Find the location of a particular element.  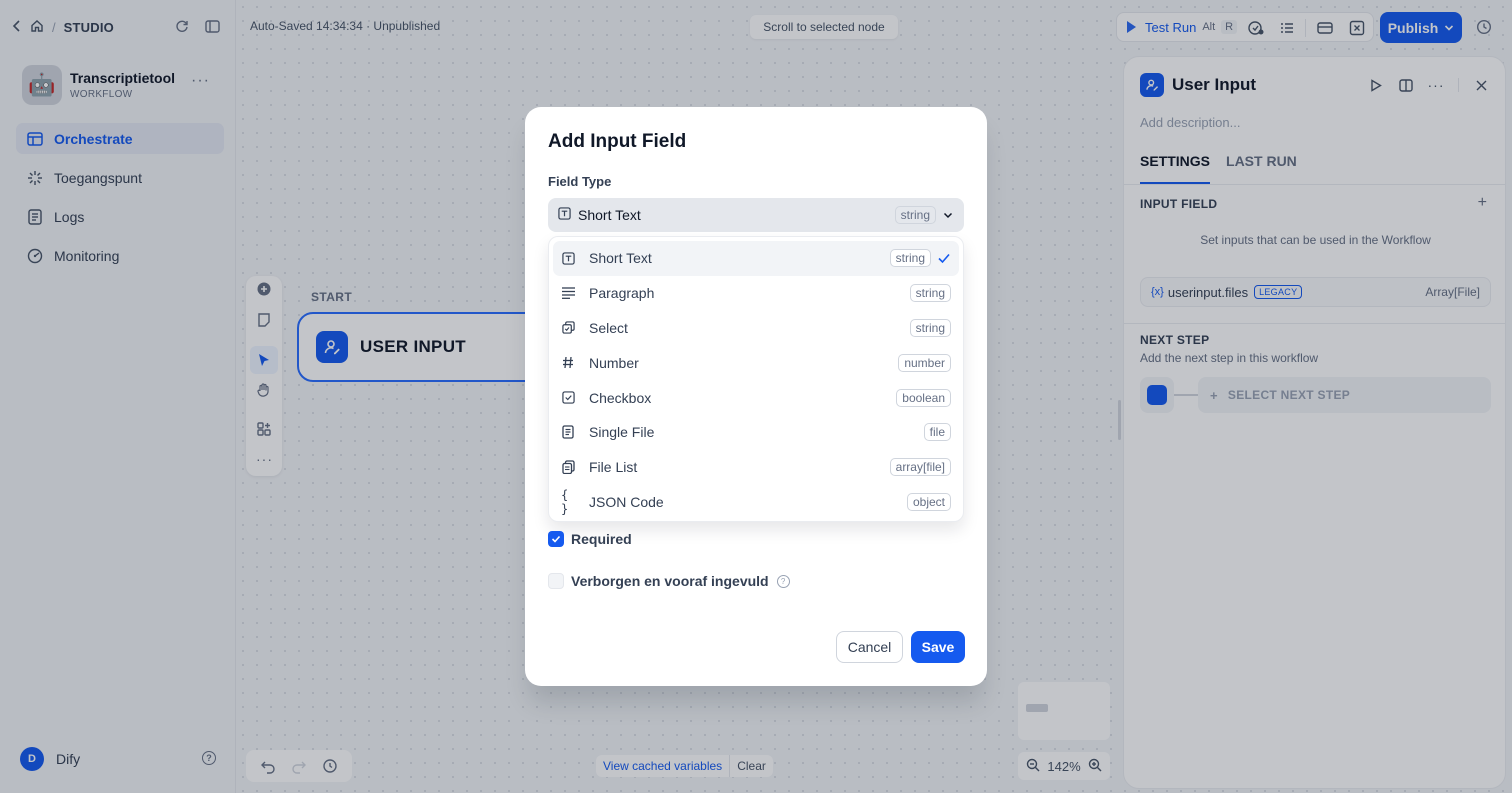

option-single-file: Single File file is located at coordinates (756, 432).